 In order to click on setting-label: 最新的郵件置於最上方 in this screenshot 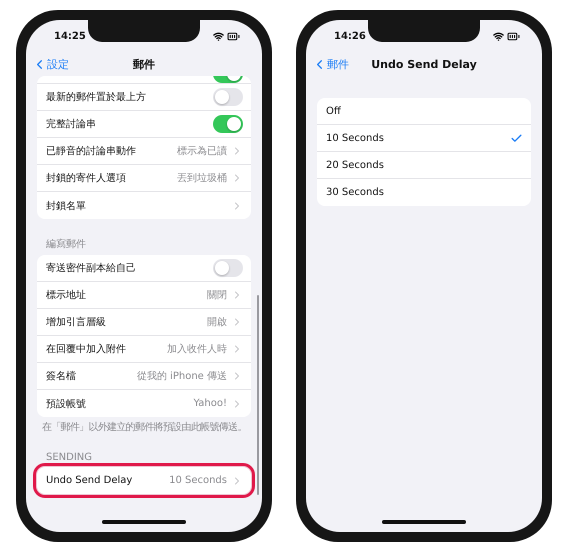, I will do `click(96, 97)`.